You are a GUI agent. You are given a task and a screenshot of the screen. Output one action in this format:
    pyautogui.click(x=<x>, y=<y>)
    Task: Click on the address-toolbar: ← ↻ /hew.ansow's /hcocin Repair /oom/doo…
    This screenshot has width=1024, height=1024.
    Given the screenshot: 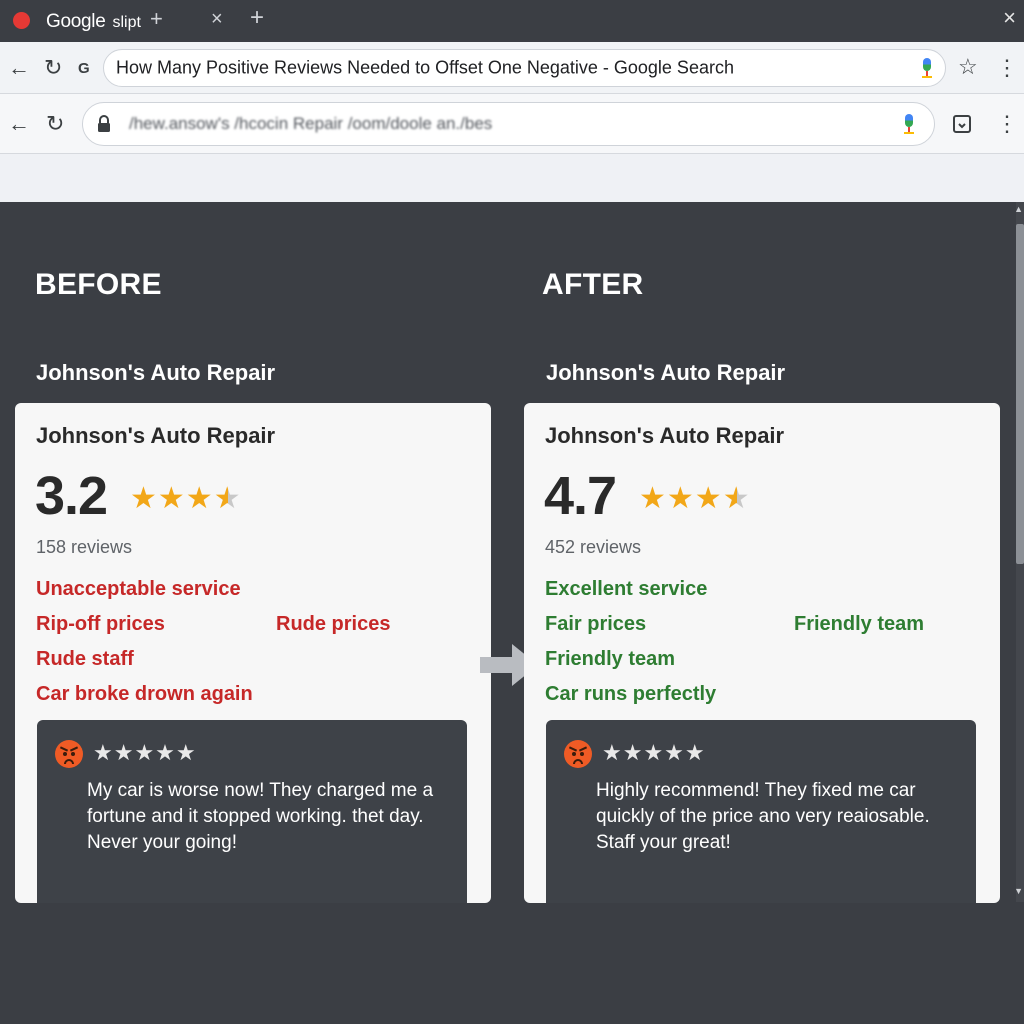 What is the action you would take?
    pyautogui.click(x=512, y=124)
    